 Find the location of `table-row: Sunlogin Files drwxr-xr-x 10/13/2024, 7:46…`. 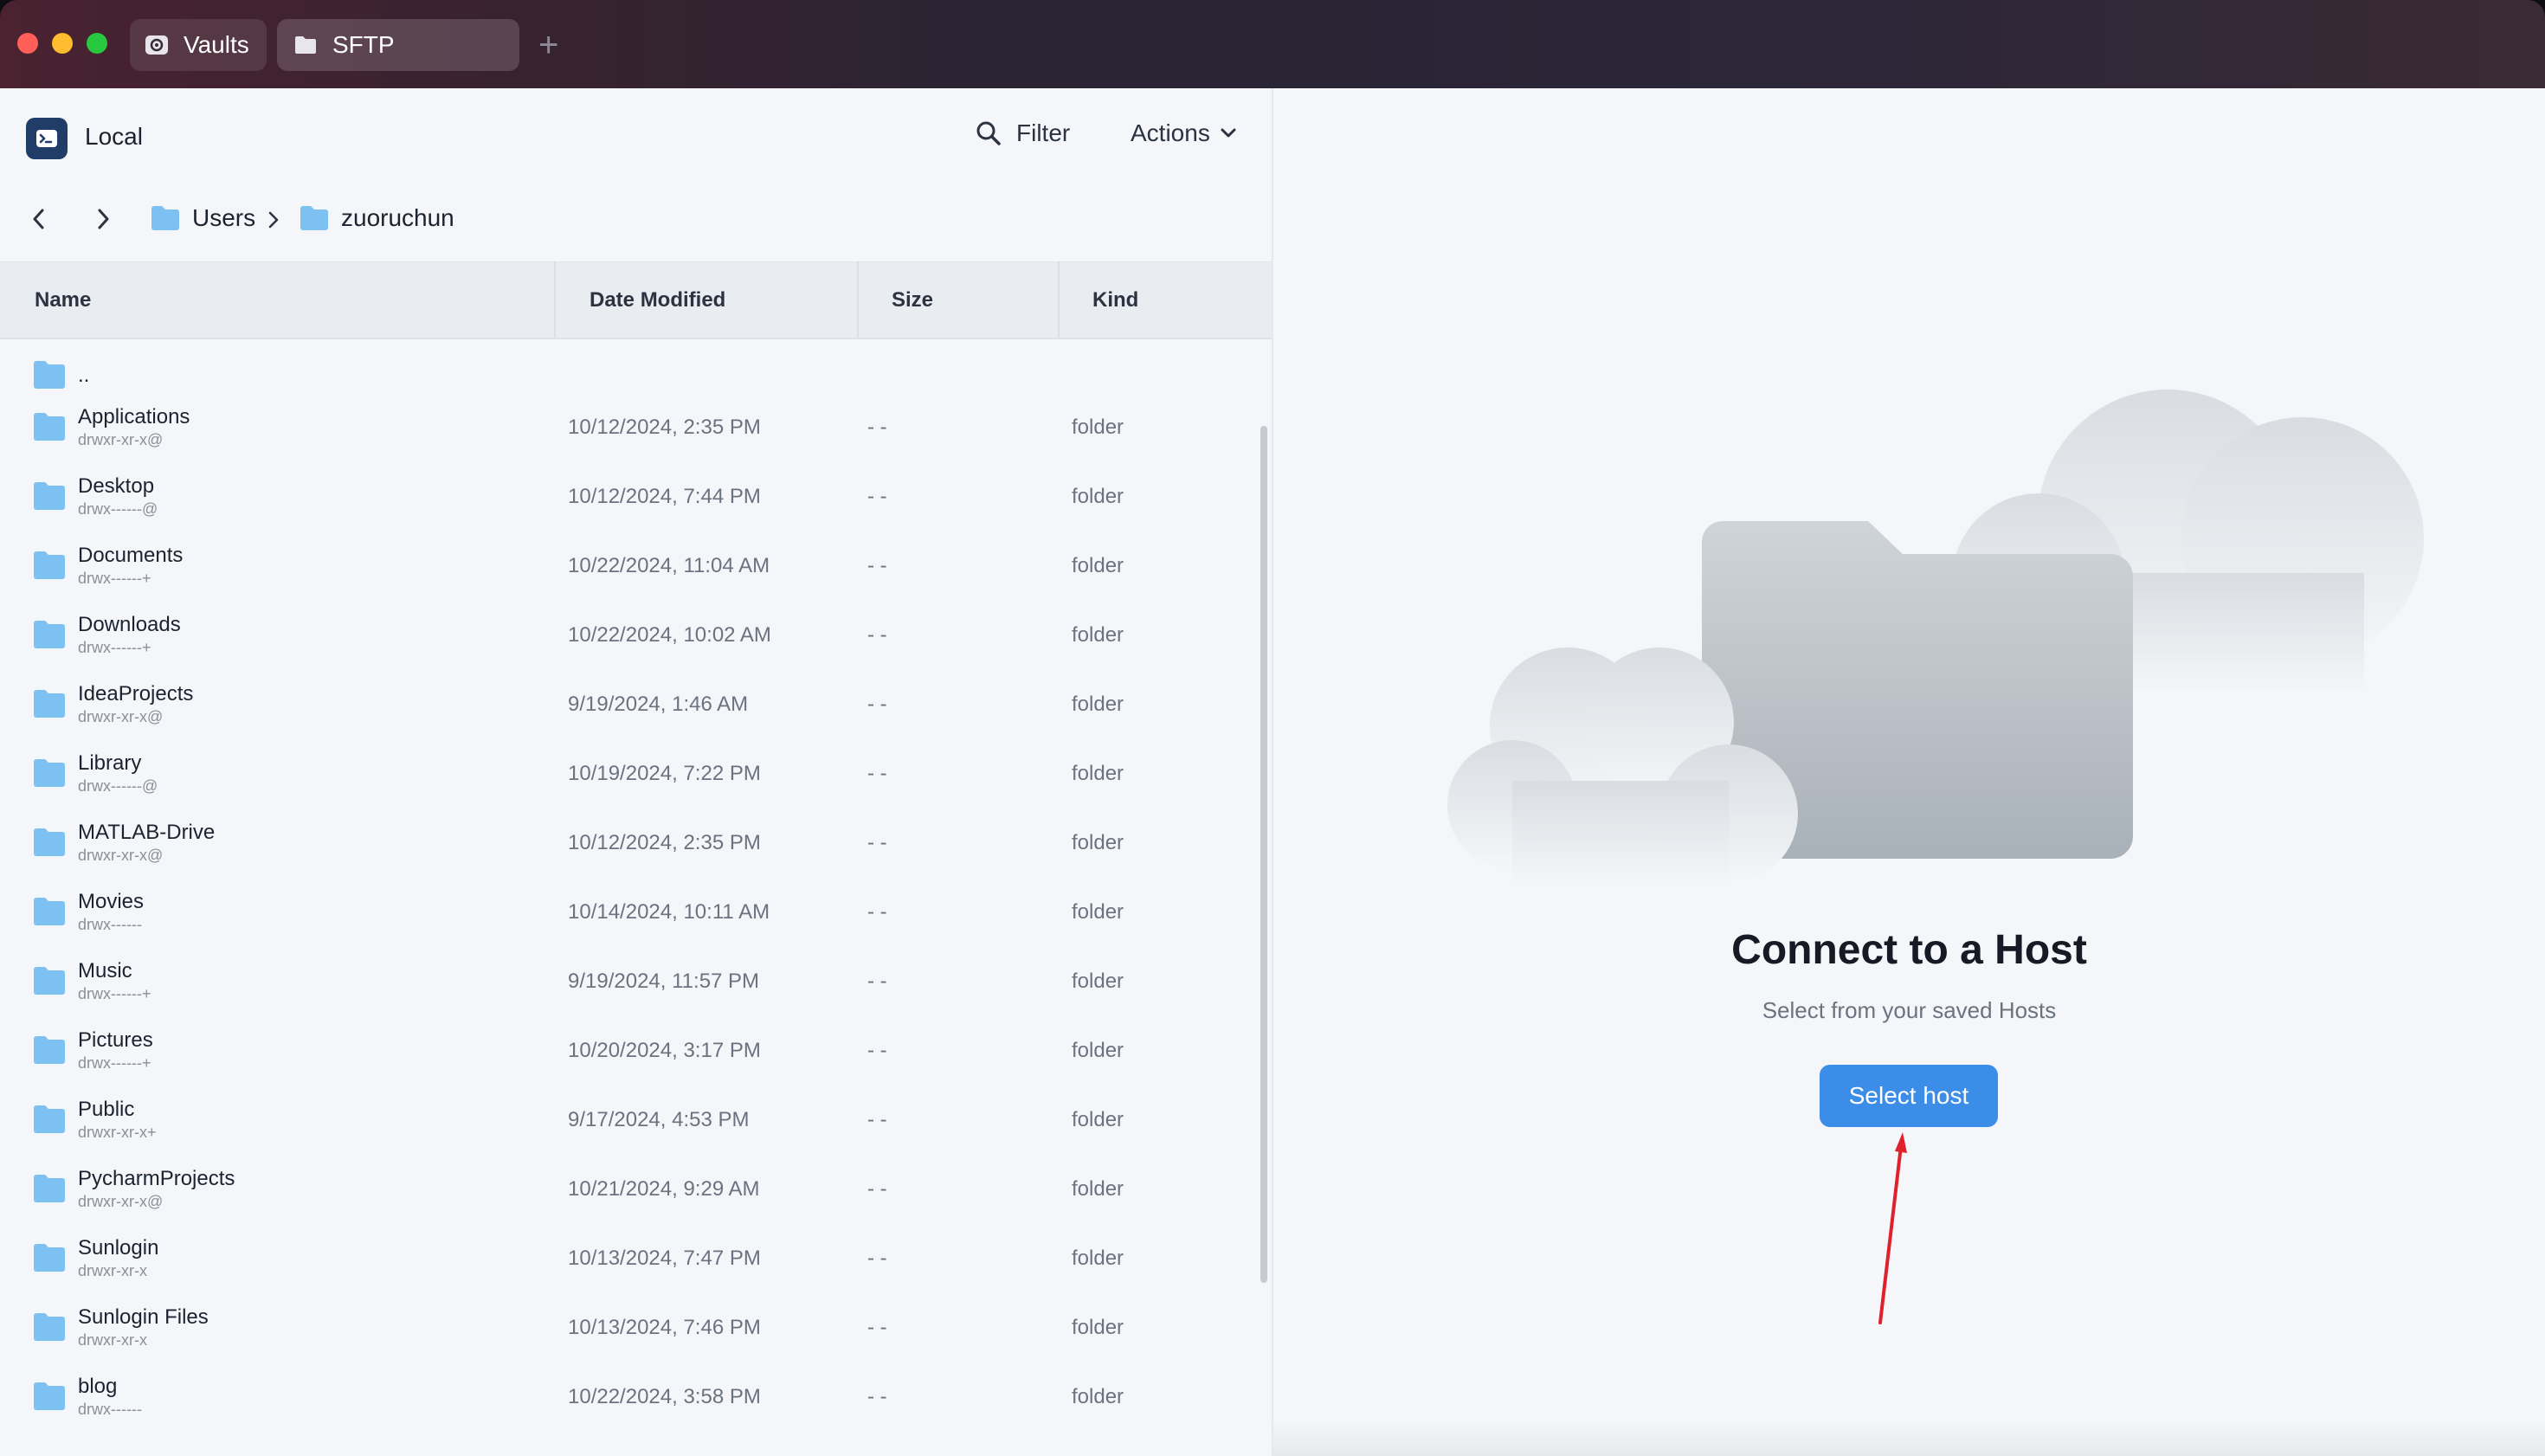

table-row: Sunlogin Files drwxr-xr-x 10/13/2024, 7:46… is located at coordinates (630, 1328).